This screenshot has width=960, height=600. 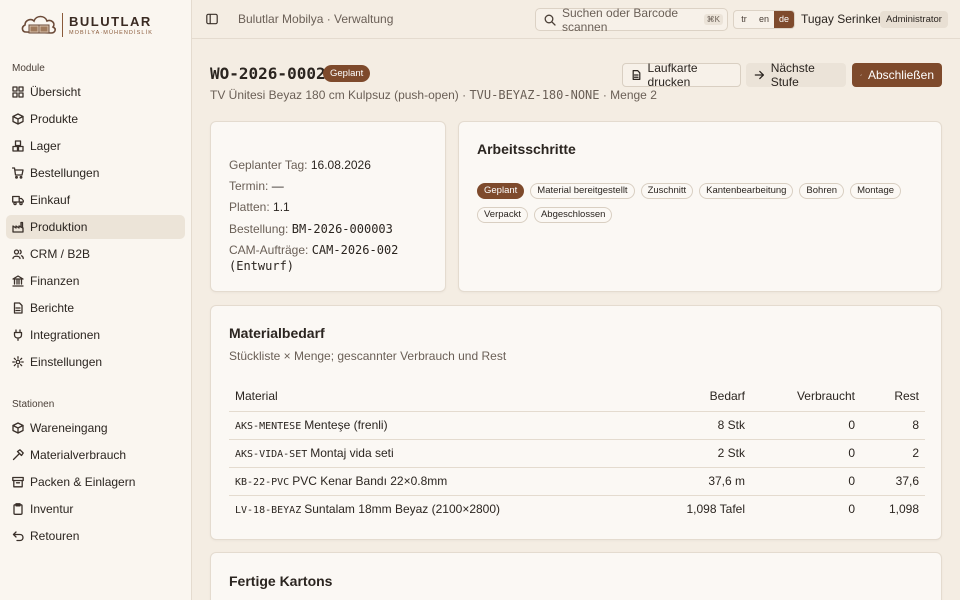 I want to click on sidebar-item-integrationen: Integrationen, so click(x=95, y=335).